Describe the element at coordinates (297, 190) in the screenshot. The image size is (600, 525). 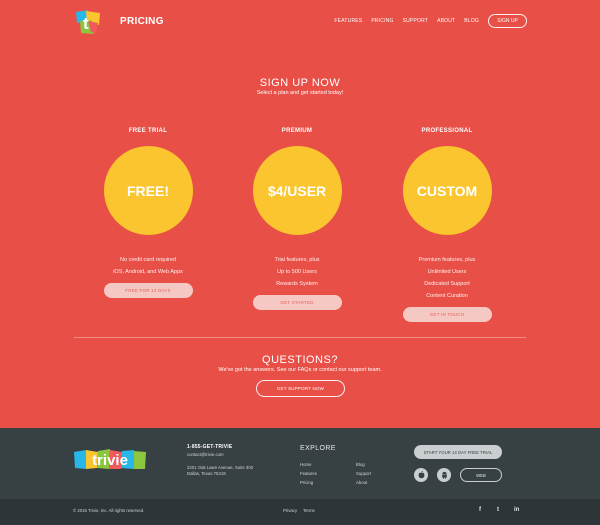
I see `plan-price-circle: $4/USER` at that location.